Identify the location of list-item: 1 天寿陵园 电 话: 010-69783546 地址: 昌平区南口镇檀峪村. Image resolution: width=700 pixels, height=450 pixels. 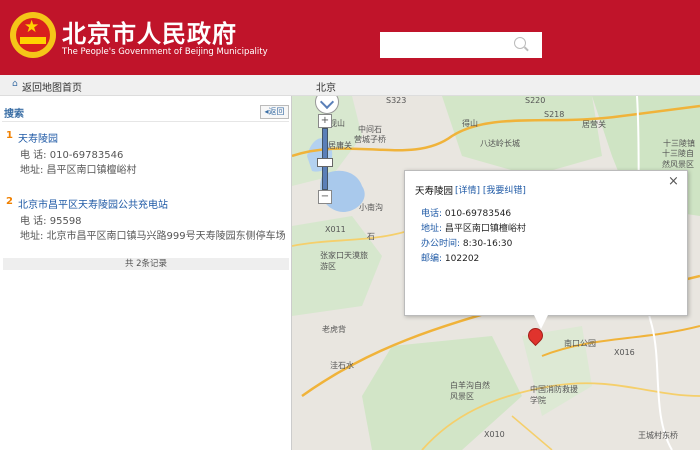
(146, 155).